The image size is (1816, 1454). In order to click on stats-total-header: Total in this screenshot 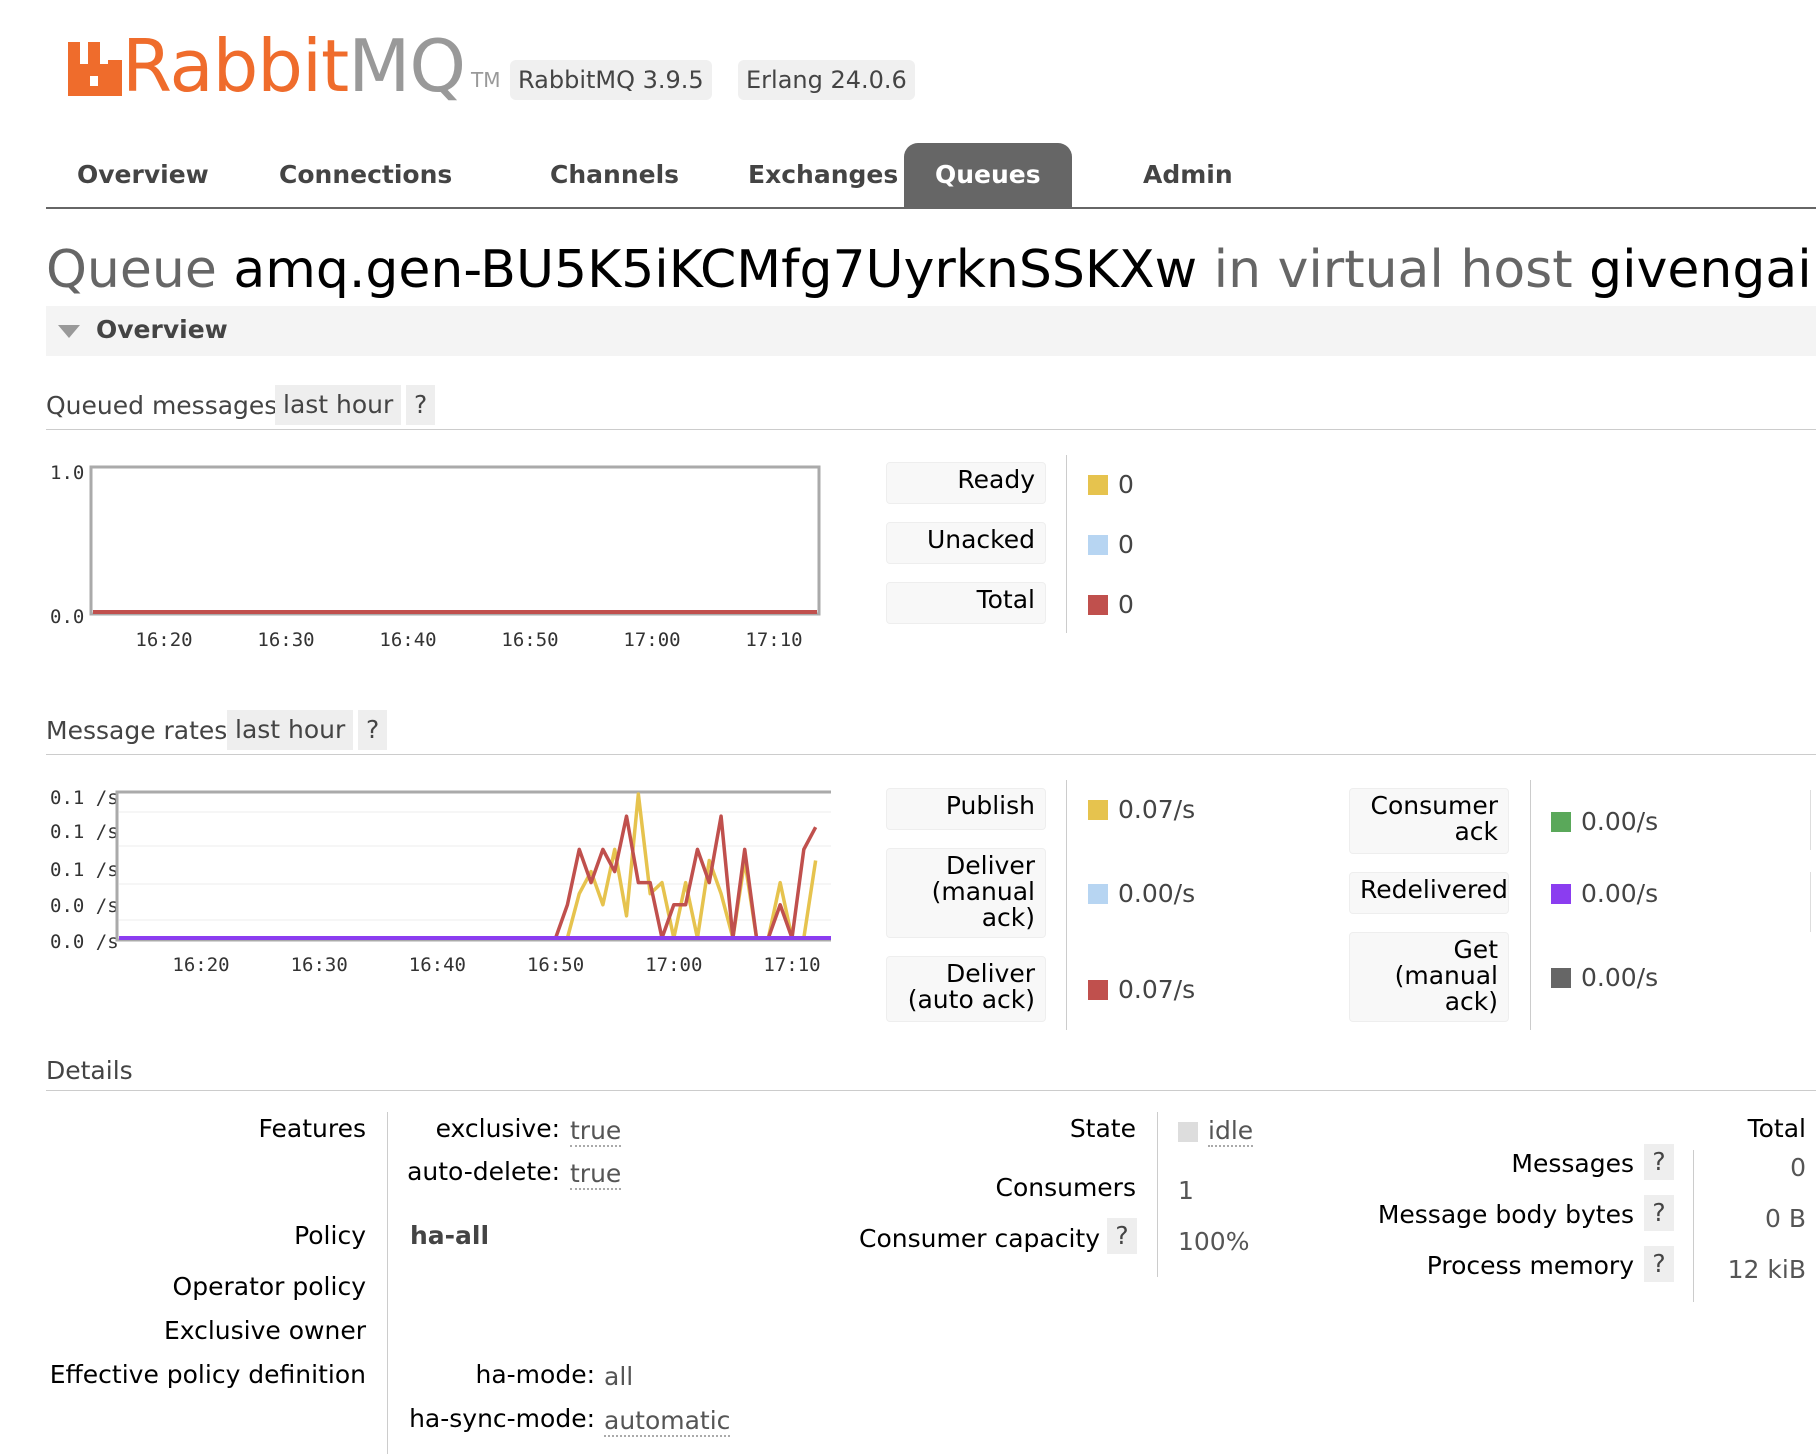, I will do `click(1776, 1128)`.